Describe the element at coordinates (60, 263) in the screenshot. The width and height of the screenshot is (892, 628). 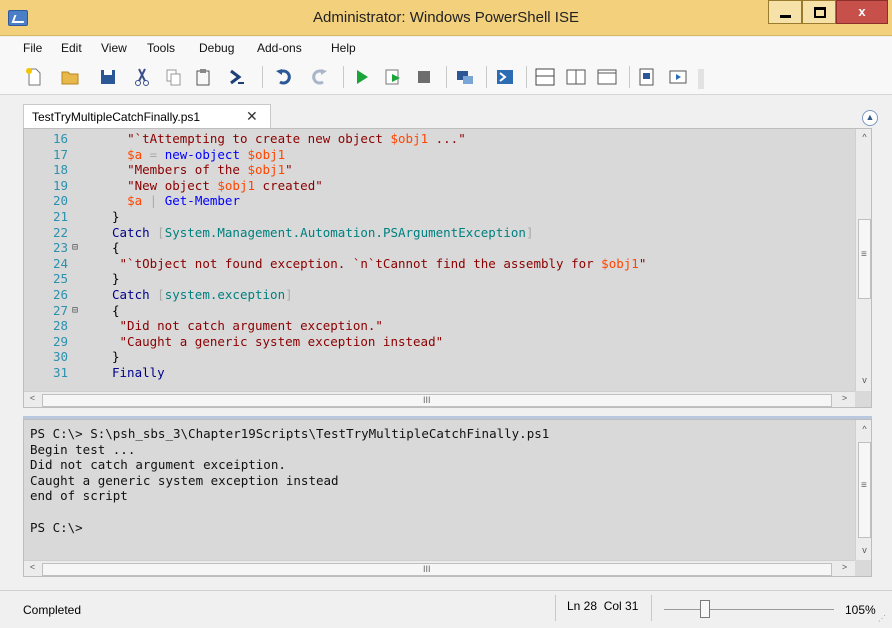
I see `line-number: 24` at that location.